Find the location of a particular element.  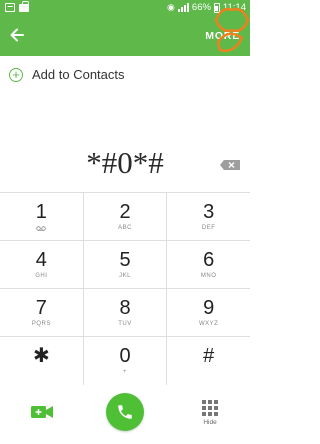

phone-icon is located at coordinates (125, 412).